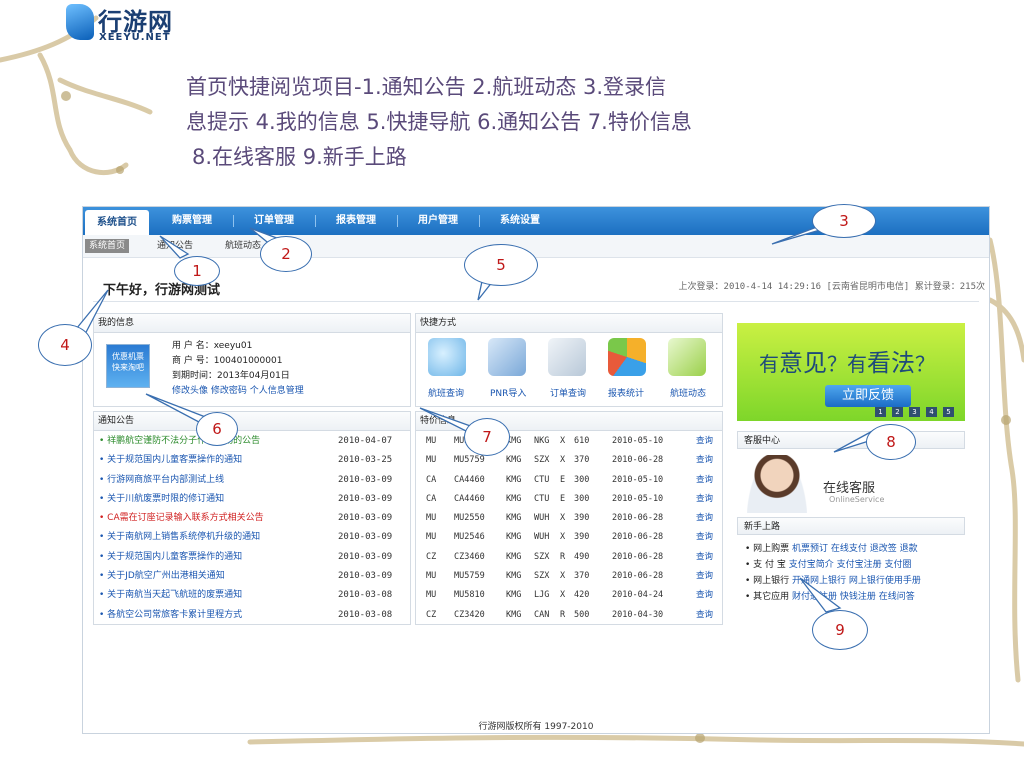  I want to click on banner-text-a: 有, so click(769, 364).